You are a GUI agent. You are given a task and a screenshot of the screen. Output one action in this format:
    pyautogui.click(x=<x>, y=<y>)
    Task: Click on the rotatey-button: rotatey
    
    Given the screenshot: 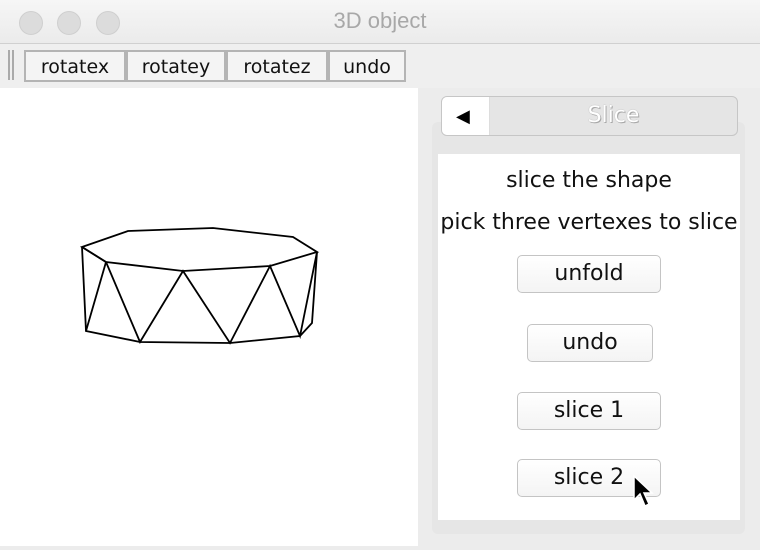 What is the action you would take?
    pyautogui.click(x=176, y=66)
    